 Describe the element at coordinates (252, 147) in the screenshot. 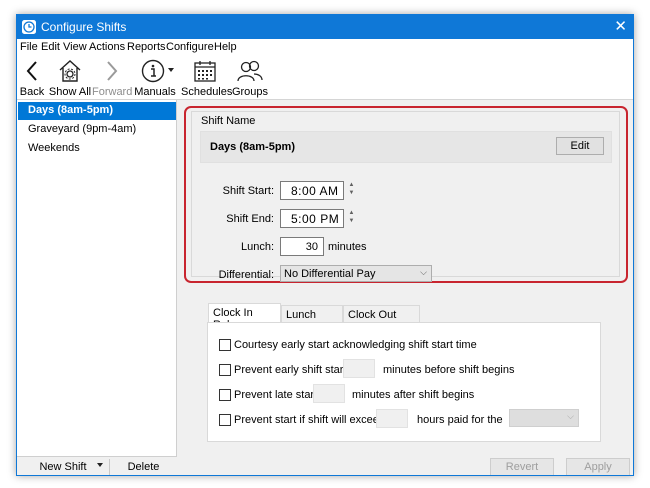

I see `shift-name: Days (8am-5pm)` at that location.